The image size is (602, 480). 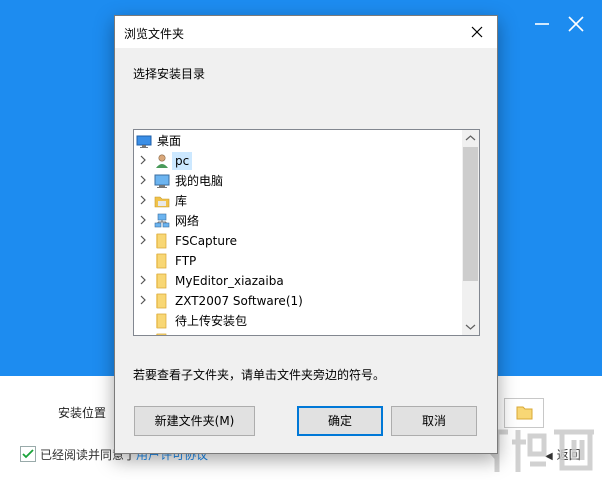 I want to click on tree-item-label: ZXT2007 Software(1), so click(x=239, y=301).